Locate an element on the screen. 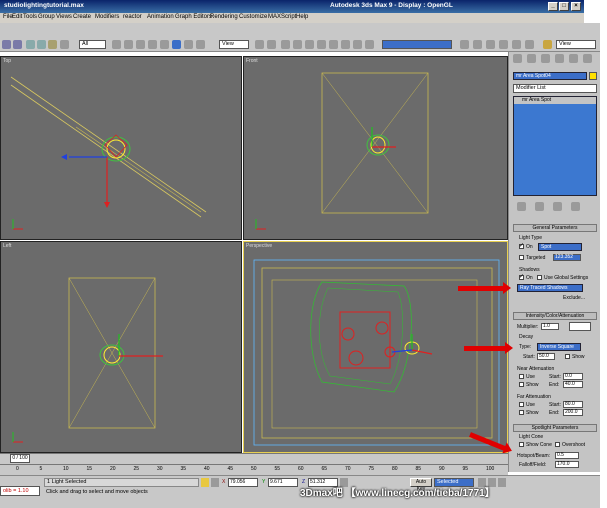 The image size is (607, 508). menu-views: Views is located at coordinates (64, 17).